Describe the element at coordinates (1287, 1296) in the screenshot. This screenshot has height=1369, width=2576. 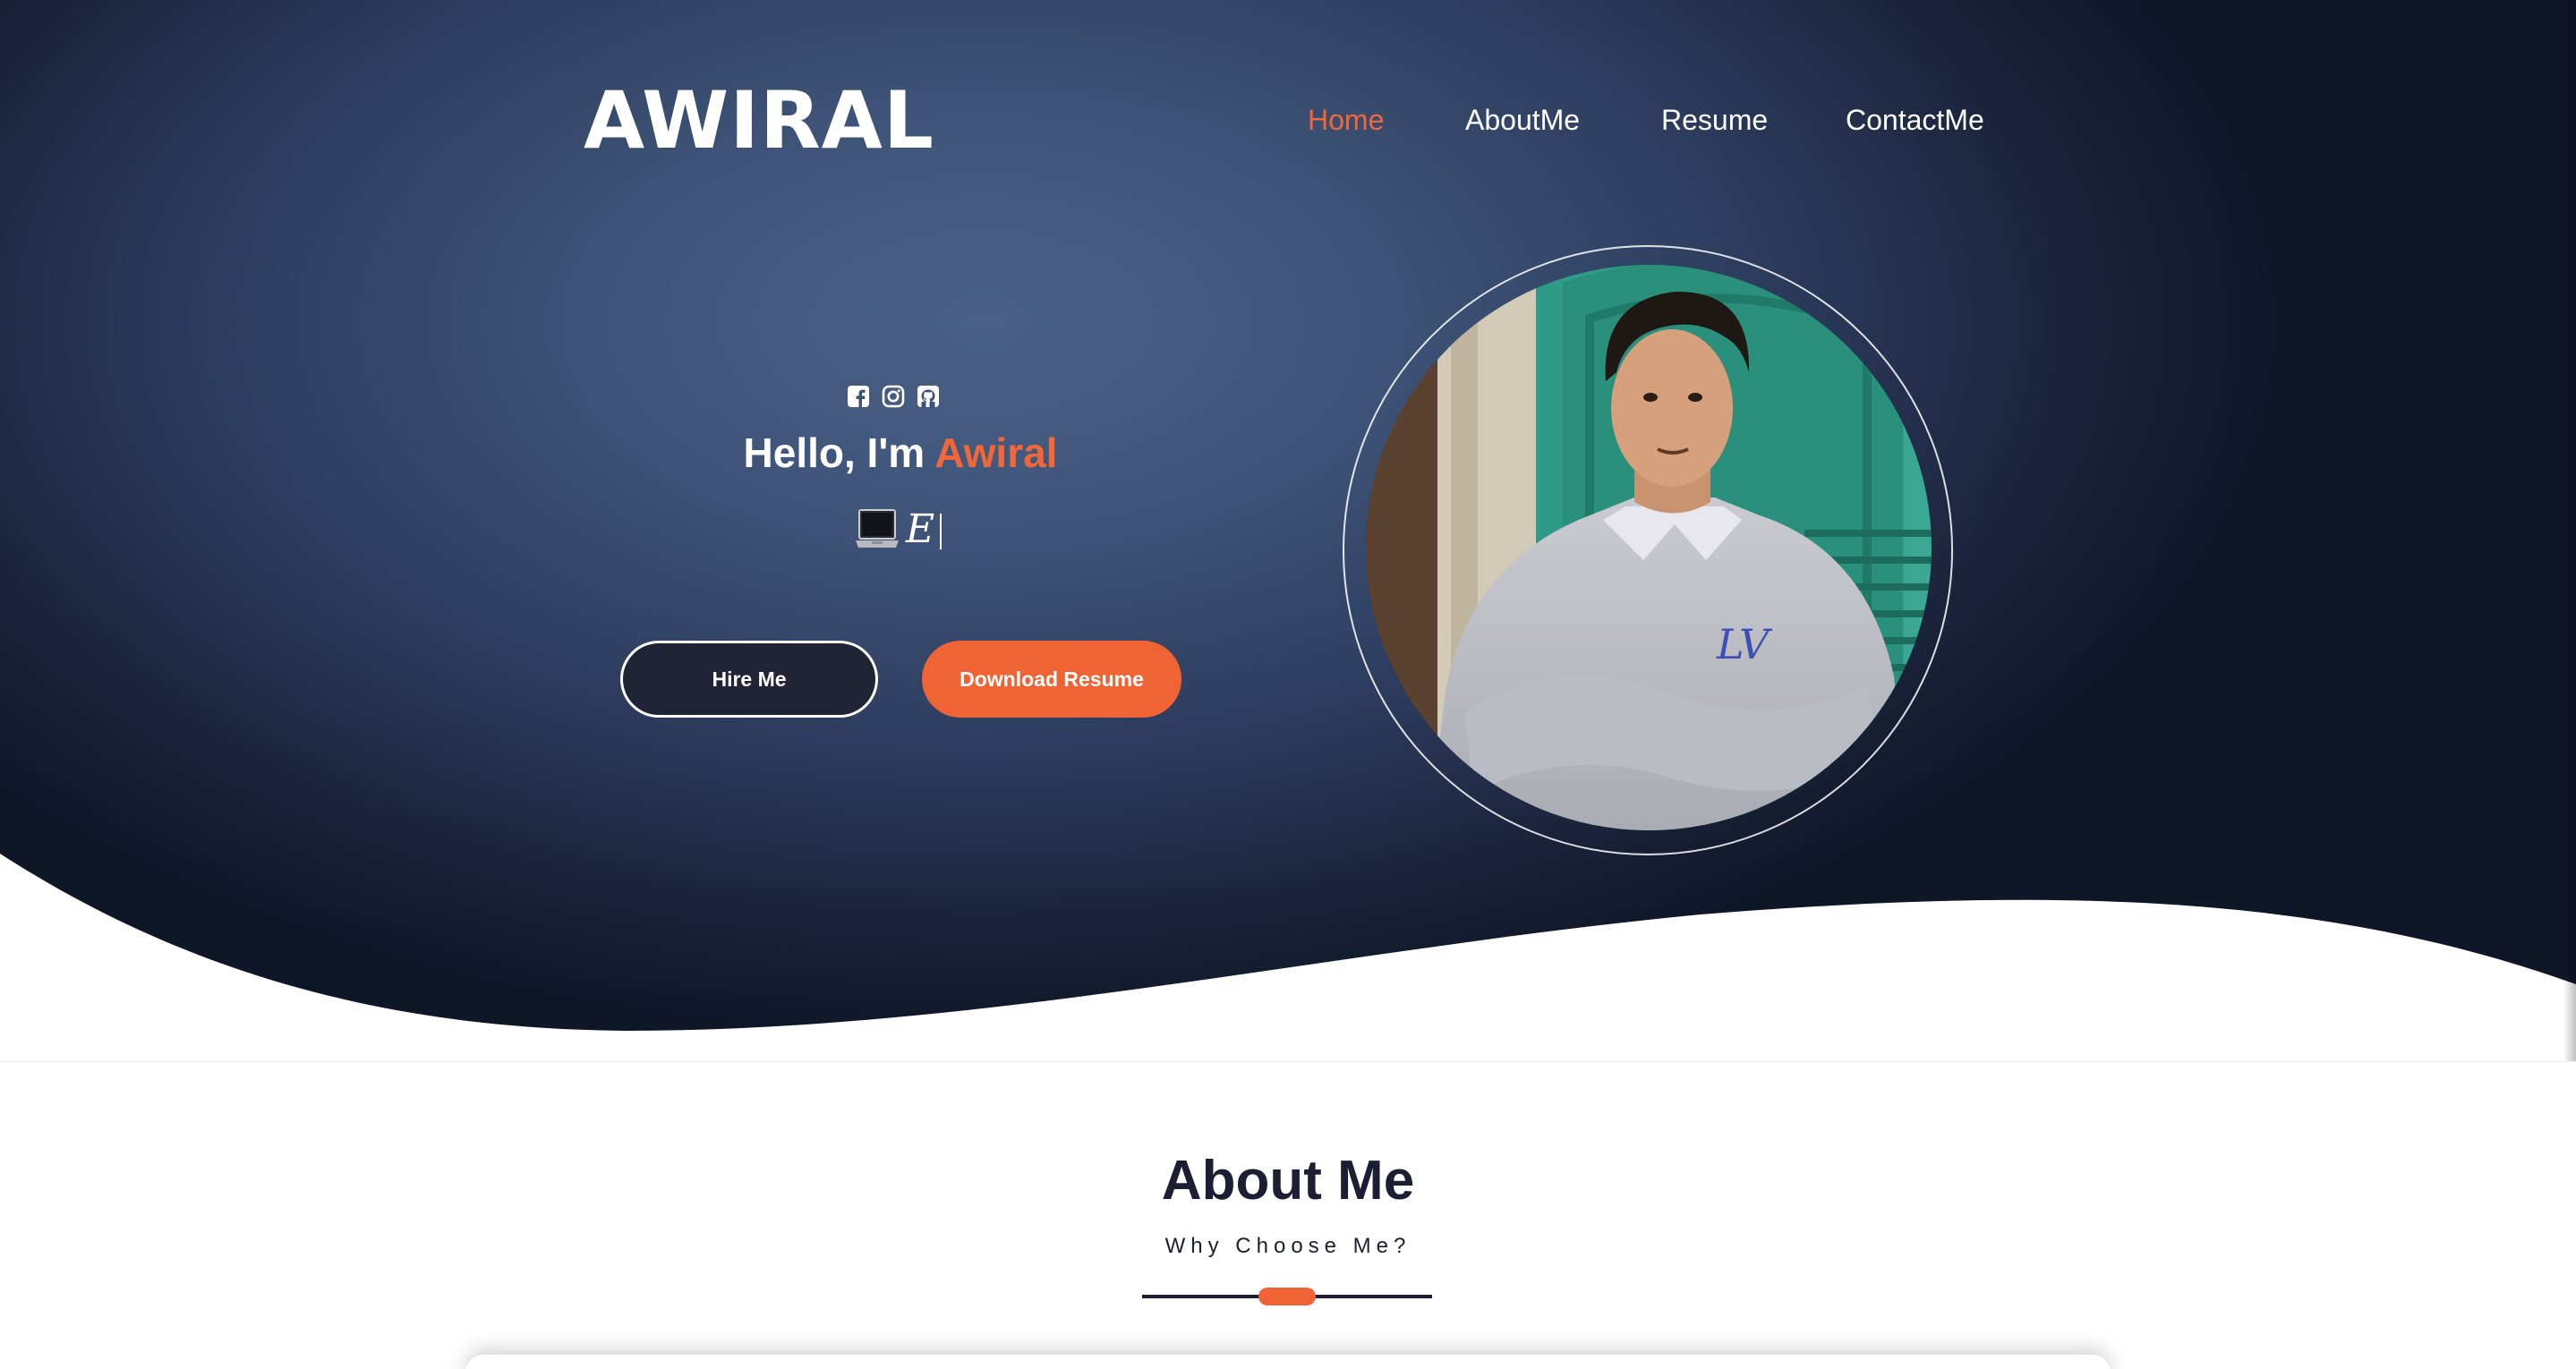
I see `about-underline-accent` at that location.